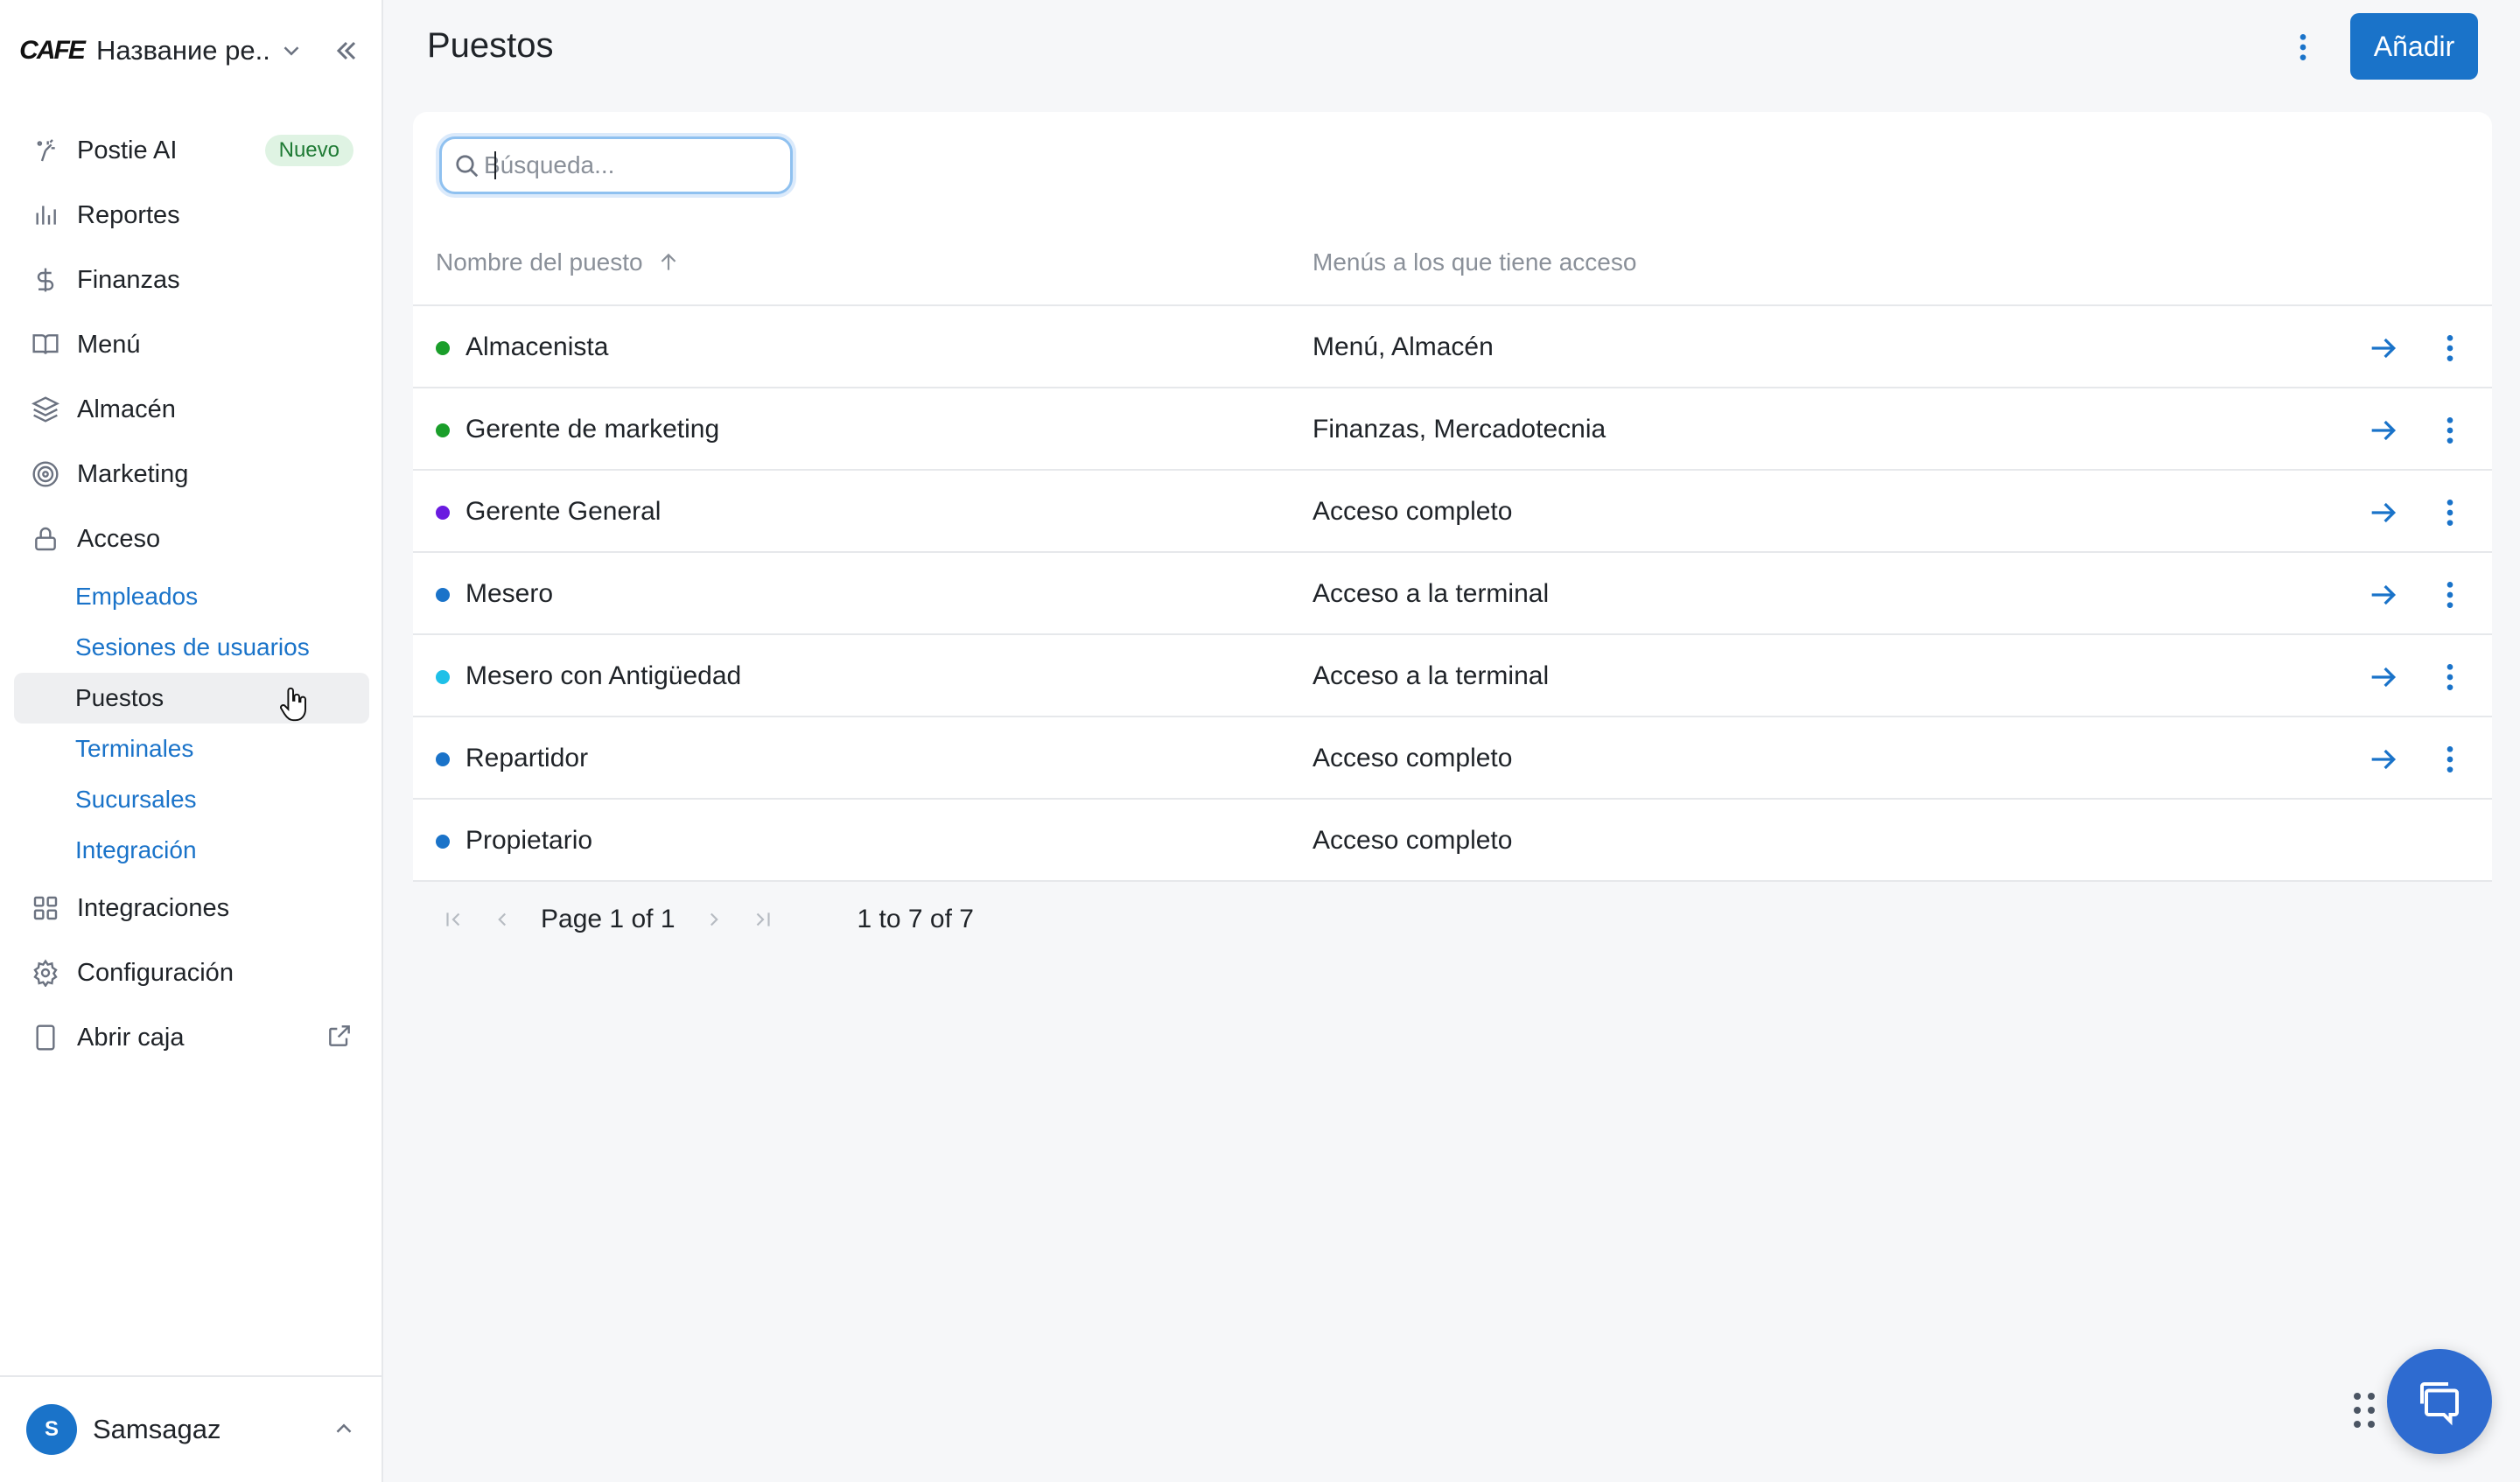  I want to click on lock-icon, so click(45, 539).